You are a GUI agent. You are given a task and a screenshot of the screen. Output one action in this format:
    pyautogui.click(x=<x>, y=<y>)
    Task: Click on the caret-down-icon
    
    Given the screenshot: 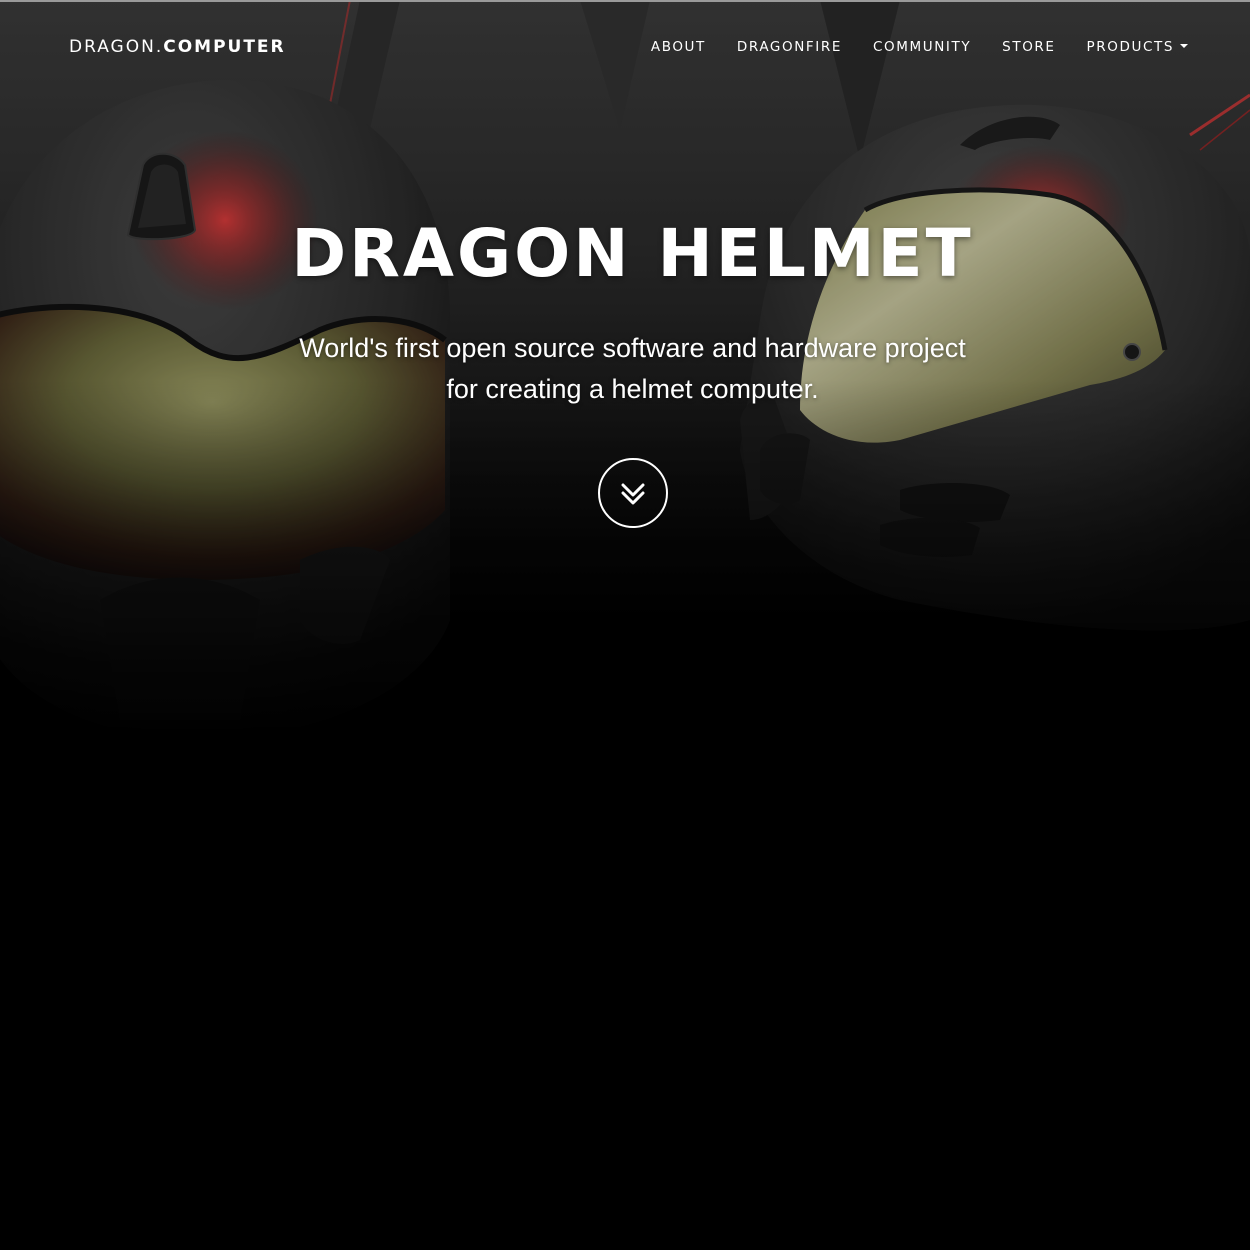 What is the action you would take?
    pyautogui.click(x=1184, y=46)
    